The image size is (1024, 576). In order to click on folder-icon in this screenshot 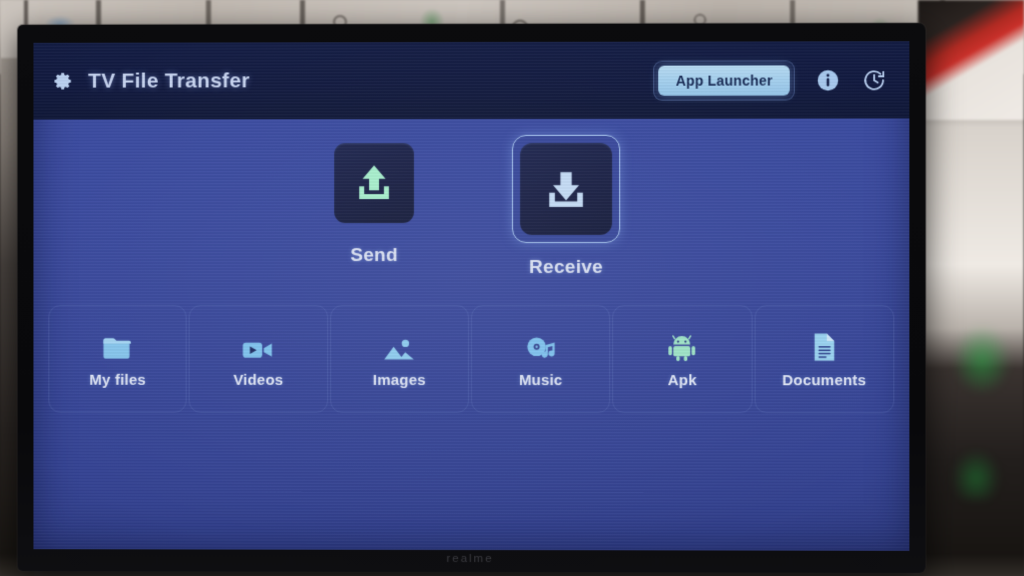, I will do `click(117, 345)`.